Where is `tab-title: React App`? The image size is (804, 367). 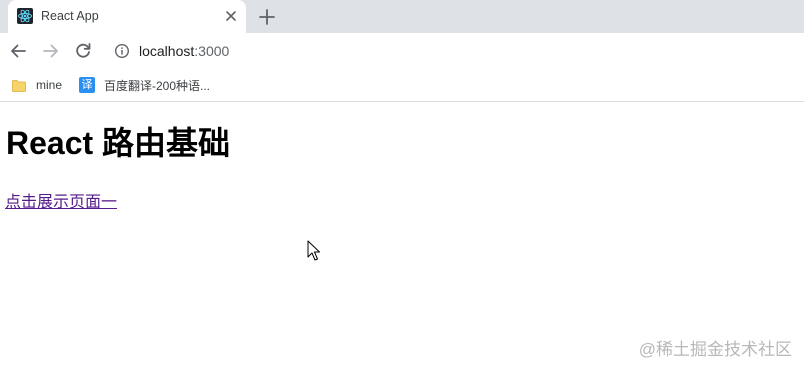 tab-title: React App is located at coordinates (70, 16).